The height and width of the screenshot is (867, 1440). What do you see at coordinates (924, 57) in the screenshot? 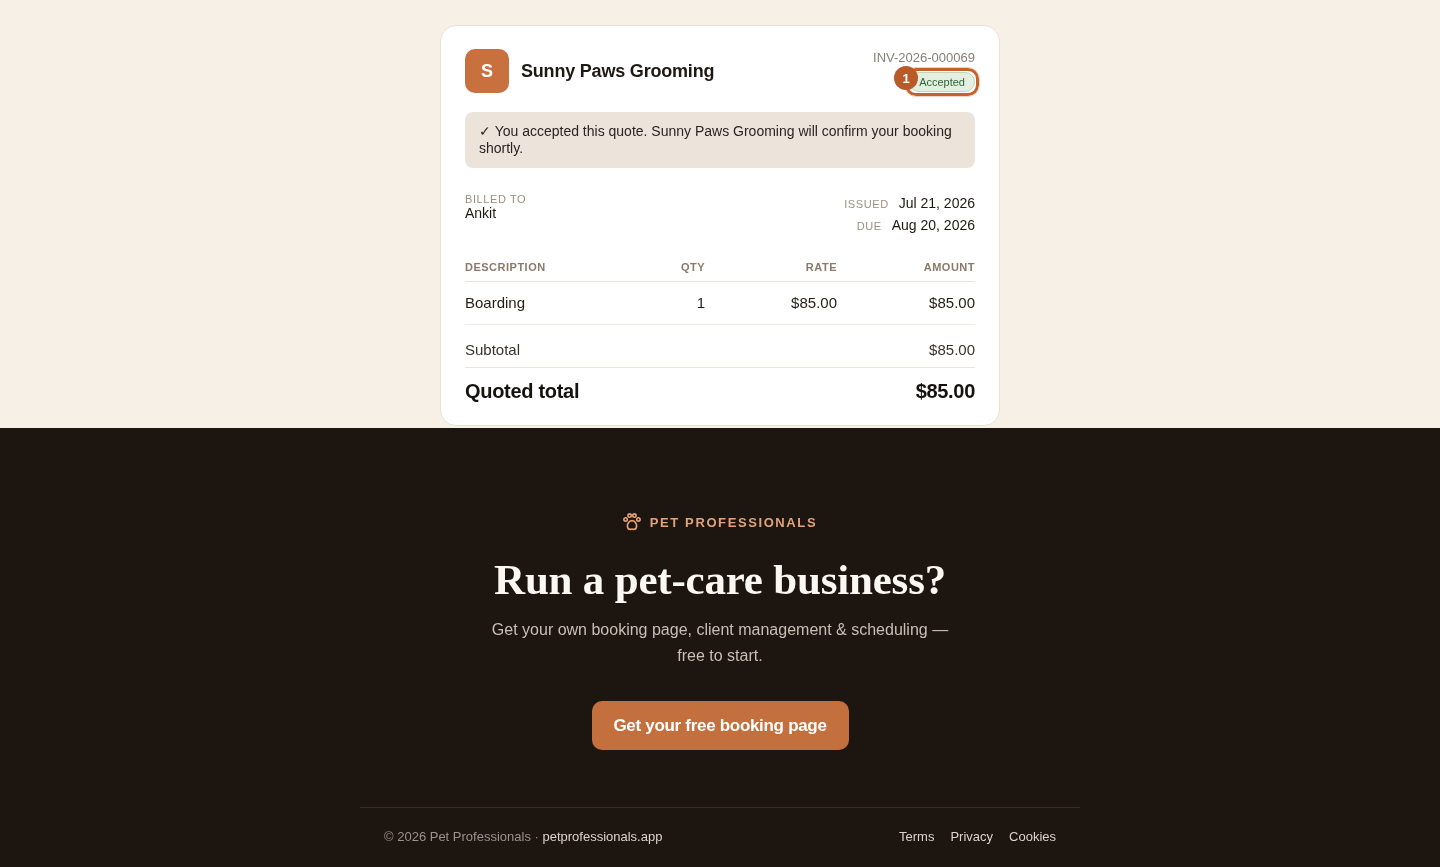
I see `quote-number: INV-2026-000069` at bounding box center [924, 57].